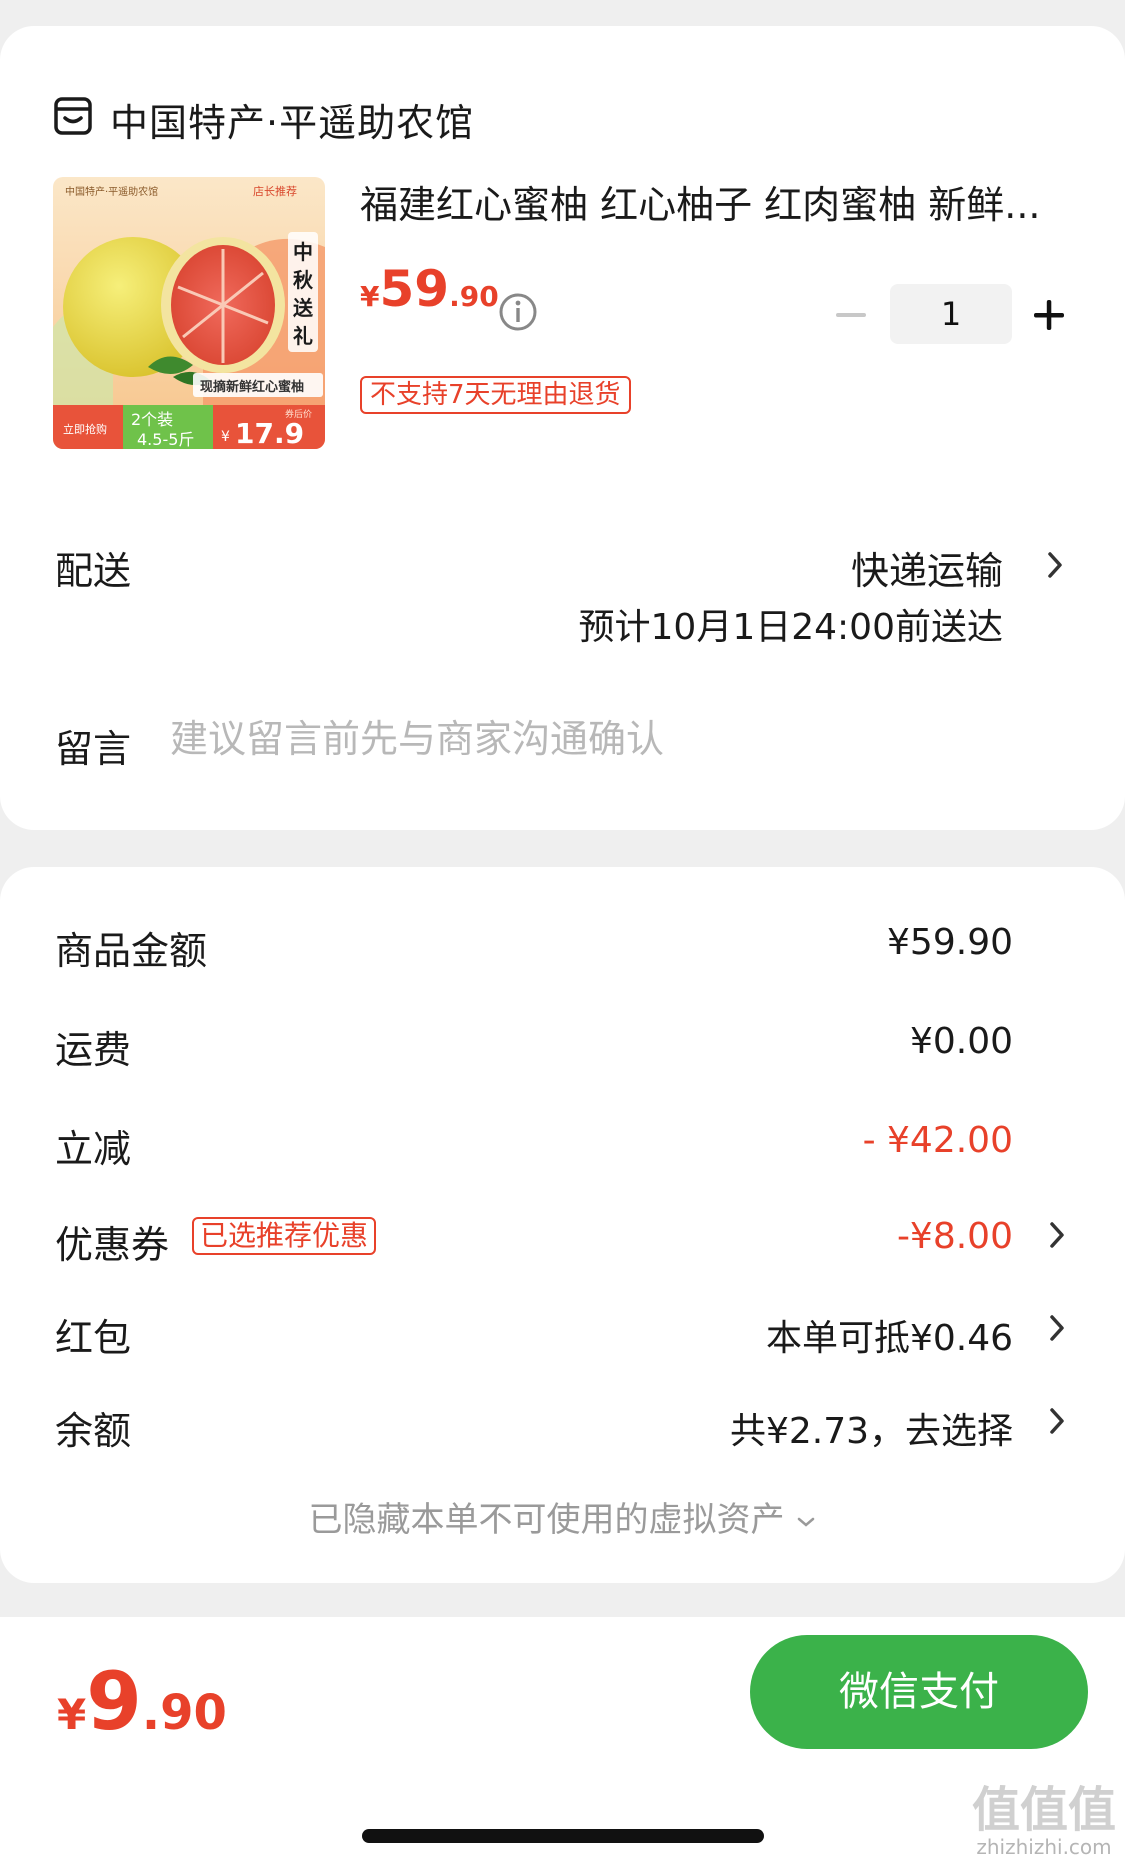 Image resolution: width=1125 pixels, height=1868 pixels. I want to click on info-icon, so click(518, 312).